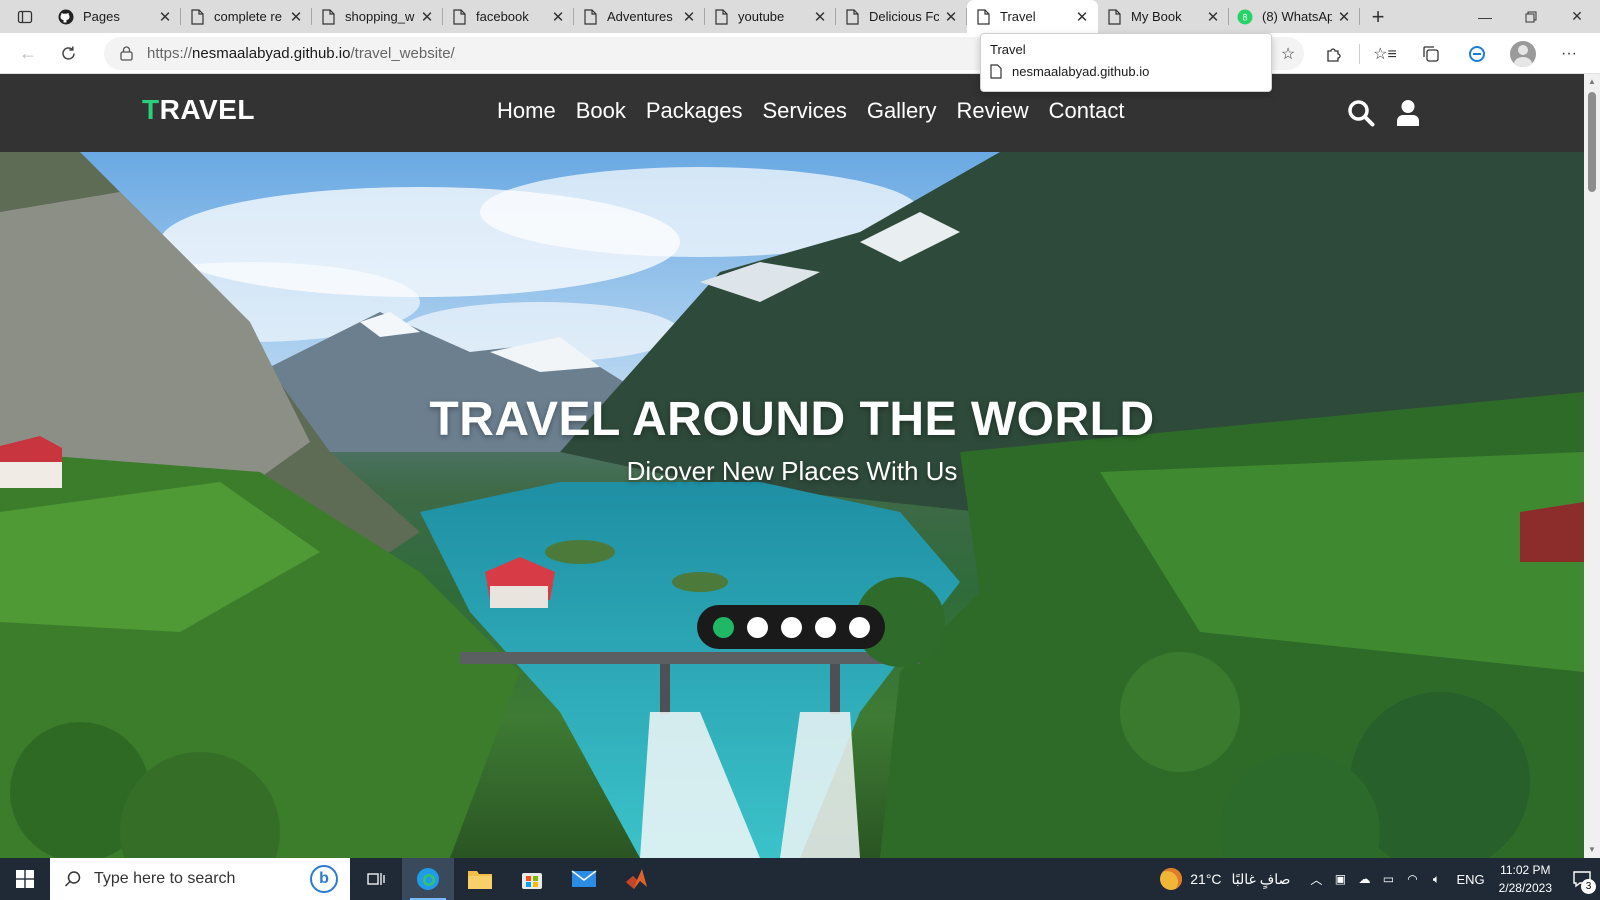  What do you see at coordinates (1577, 16) in the screenshot?
I see `close-window-button: ✕` at bounding box center [1577, 16].